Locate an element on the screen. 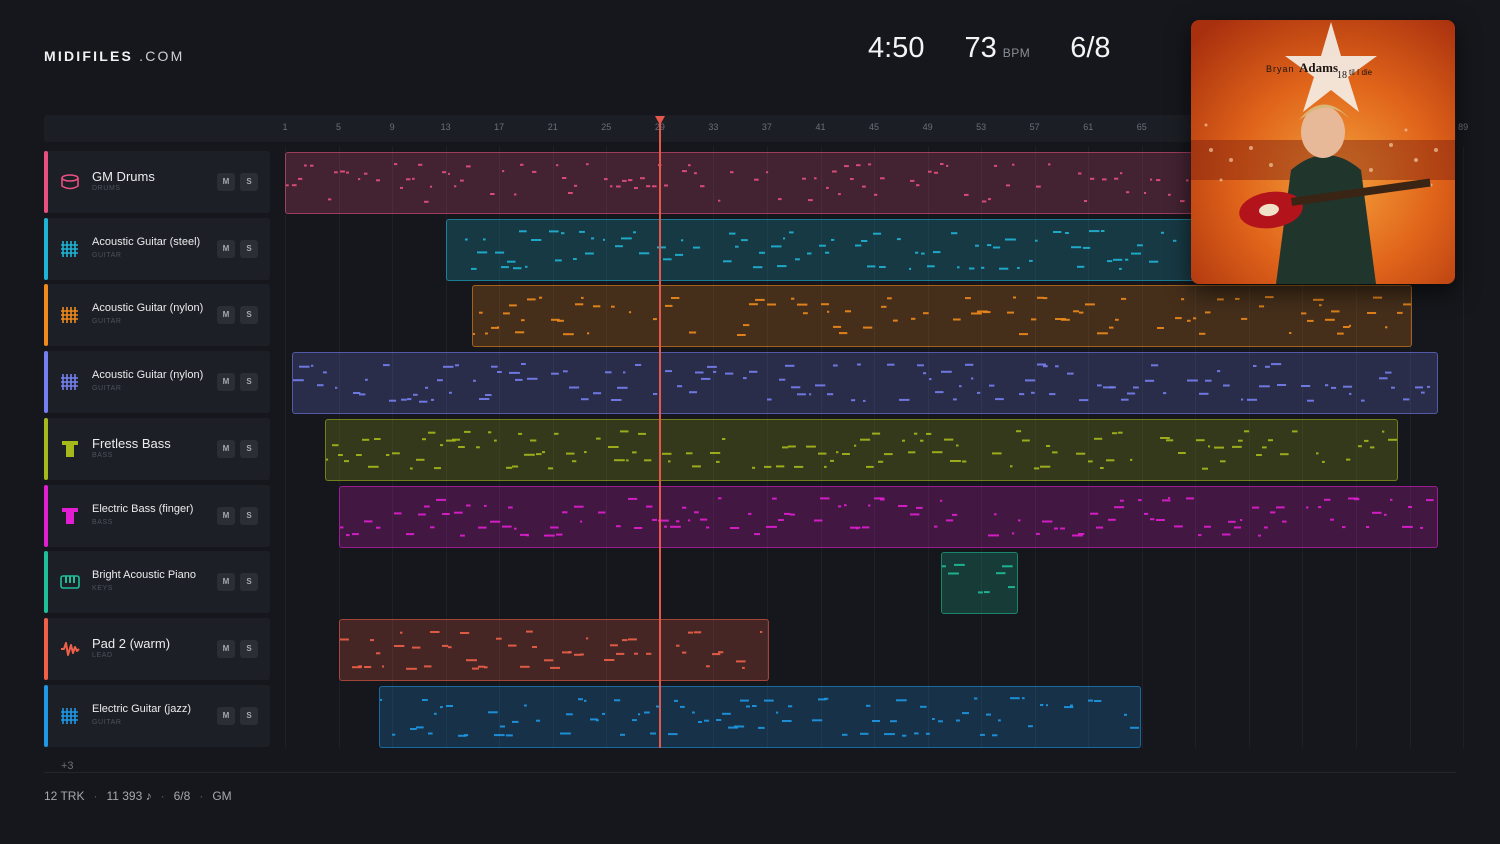 The height and width of the screenshot is (844, 1500). footer-summary: 12 TRK · 11 393 ♪ · 6/8 · GM is located at coordinates (138, 796).